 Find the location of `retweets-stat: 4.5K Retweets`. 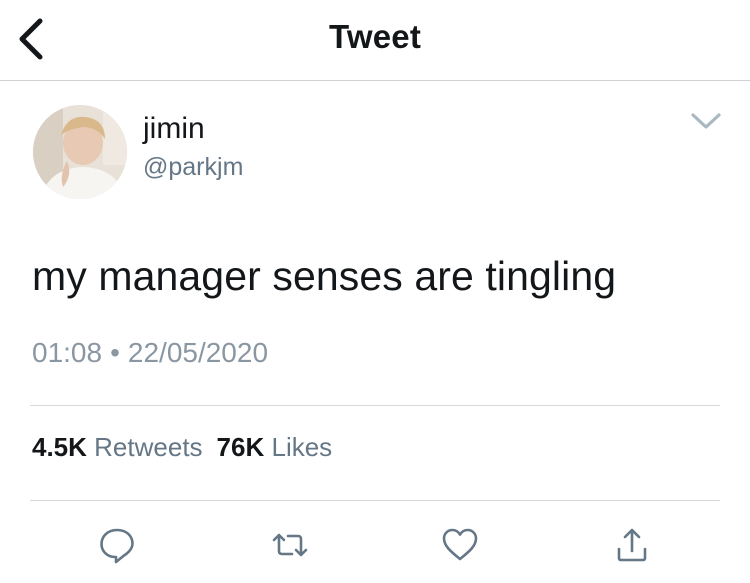

retweets-stat: 4.5K Retweets is located at coordinates (117, 447).